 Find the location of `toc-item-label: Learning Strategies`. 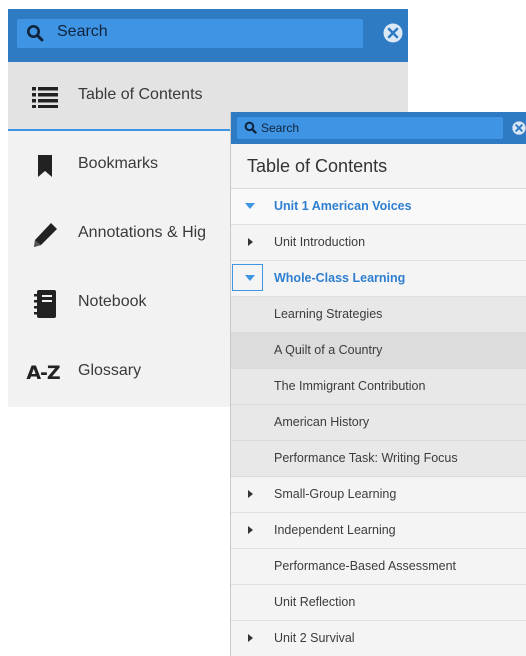

toc-item-label: Learning Strategies is located at coordinates (328, 314).